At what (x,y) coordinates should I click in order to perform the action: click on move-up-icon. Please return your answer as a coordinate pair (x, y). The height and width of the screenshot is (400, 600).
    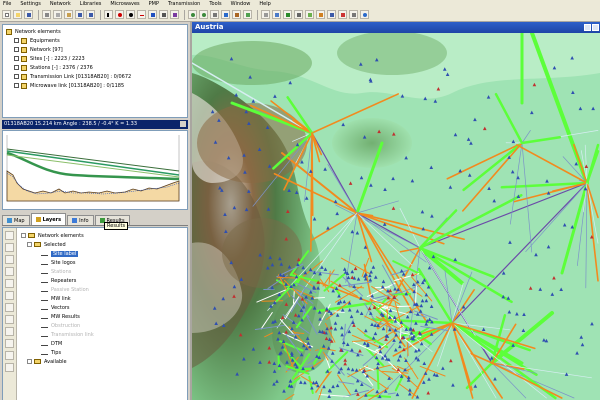
    Looking at the image, I should click on (9, 283).